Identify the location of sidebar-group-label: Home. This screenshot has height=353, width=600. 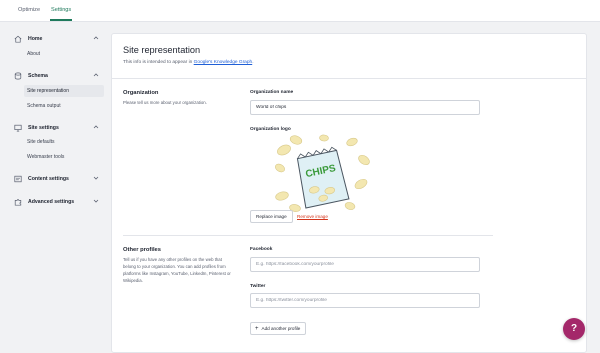
(35, 39).